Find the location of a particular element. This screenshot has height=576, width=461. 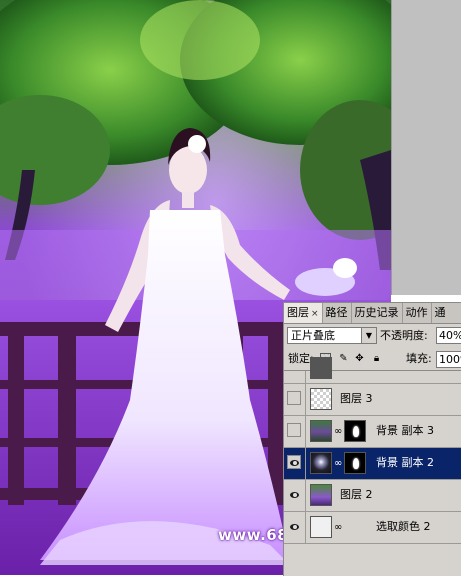

layer-name: 背景 副本 2 is located at coordinates (405, 462).